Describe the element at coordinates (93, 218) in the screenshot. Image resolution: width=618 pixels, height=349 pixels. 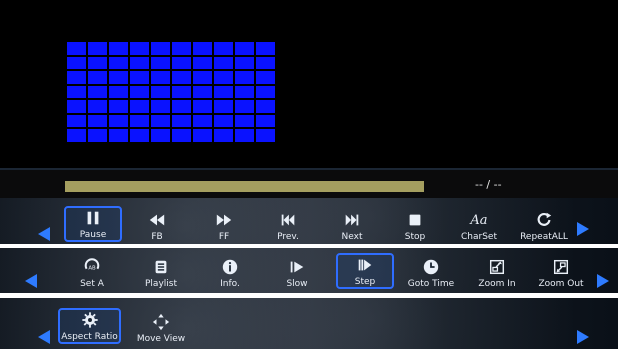
I see `pause-icon` at that location.